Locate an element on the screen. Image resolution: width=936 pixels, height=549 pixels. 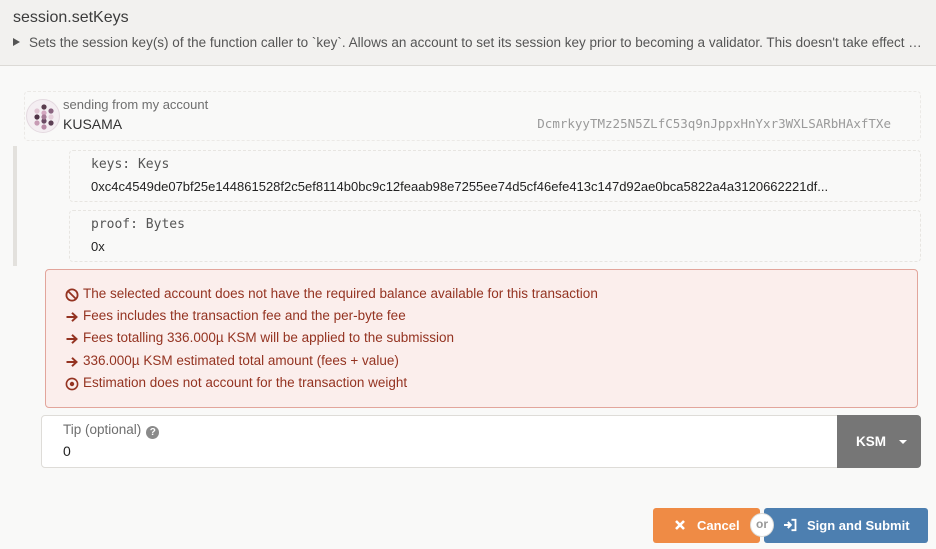
sender-name: KUSAMA is located at coordinates (93, 124).